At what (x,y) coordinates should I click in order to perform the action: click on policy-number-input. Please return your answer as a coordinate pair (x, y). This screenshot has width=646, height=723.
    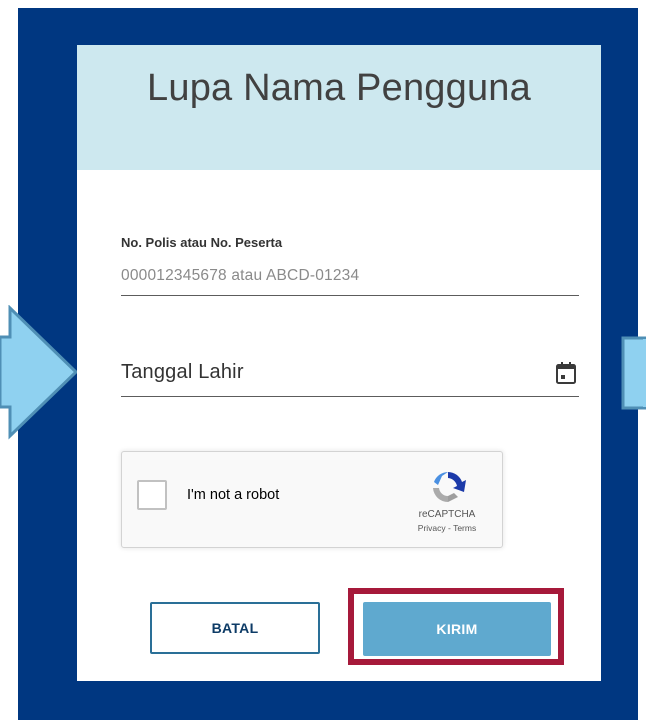
    Looking at the image, I should click on (350, 276).